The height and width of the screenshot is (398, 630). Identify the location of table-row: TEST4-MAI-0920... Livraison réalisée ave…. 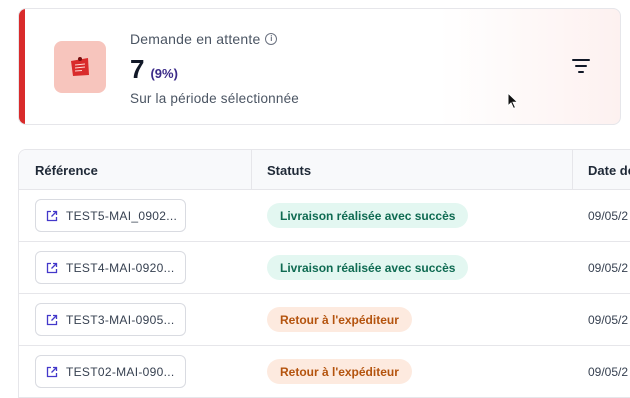
(324, 268).